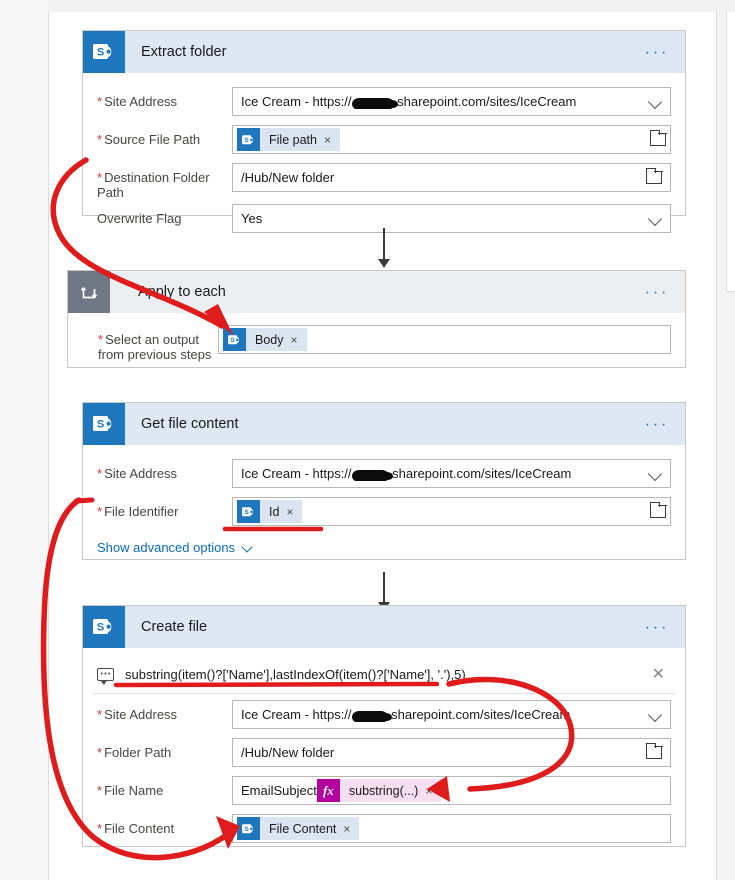 This screenshot has height=880, width=735. Describe the element at coordinates (384, 52) in the screenshot. I see `card-header: S Extract folder ···` at that location.